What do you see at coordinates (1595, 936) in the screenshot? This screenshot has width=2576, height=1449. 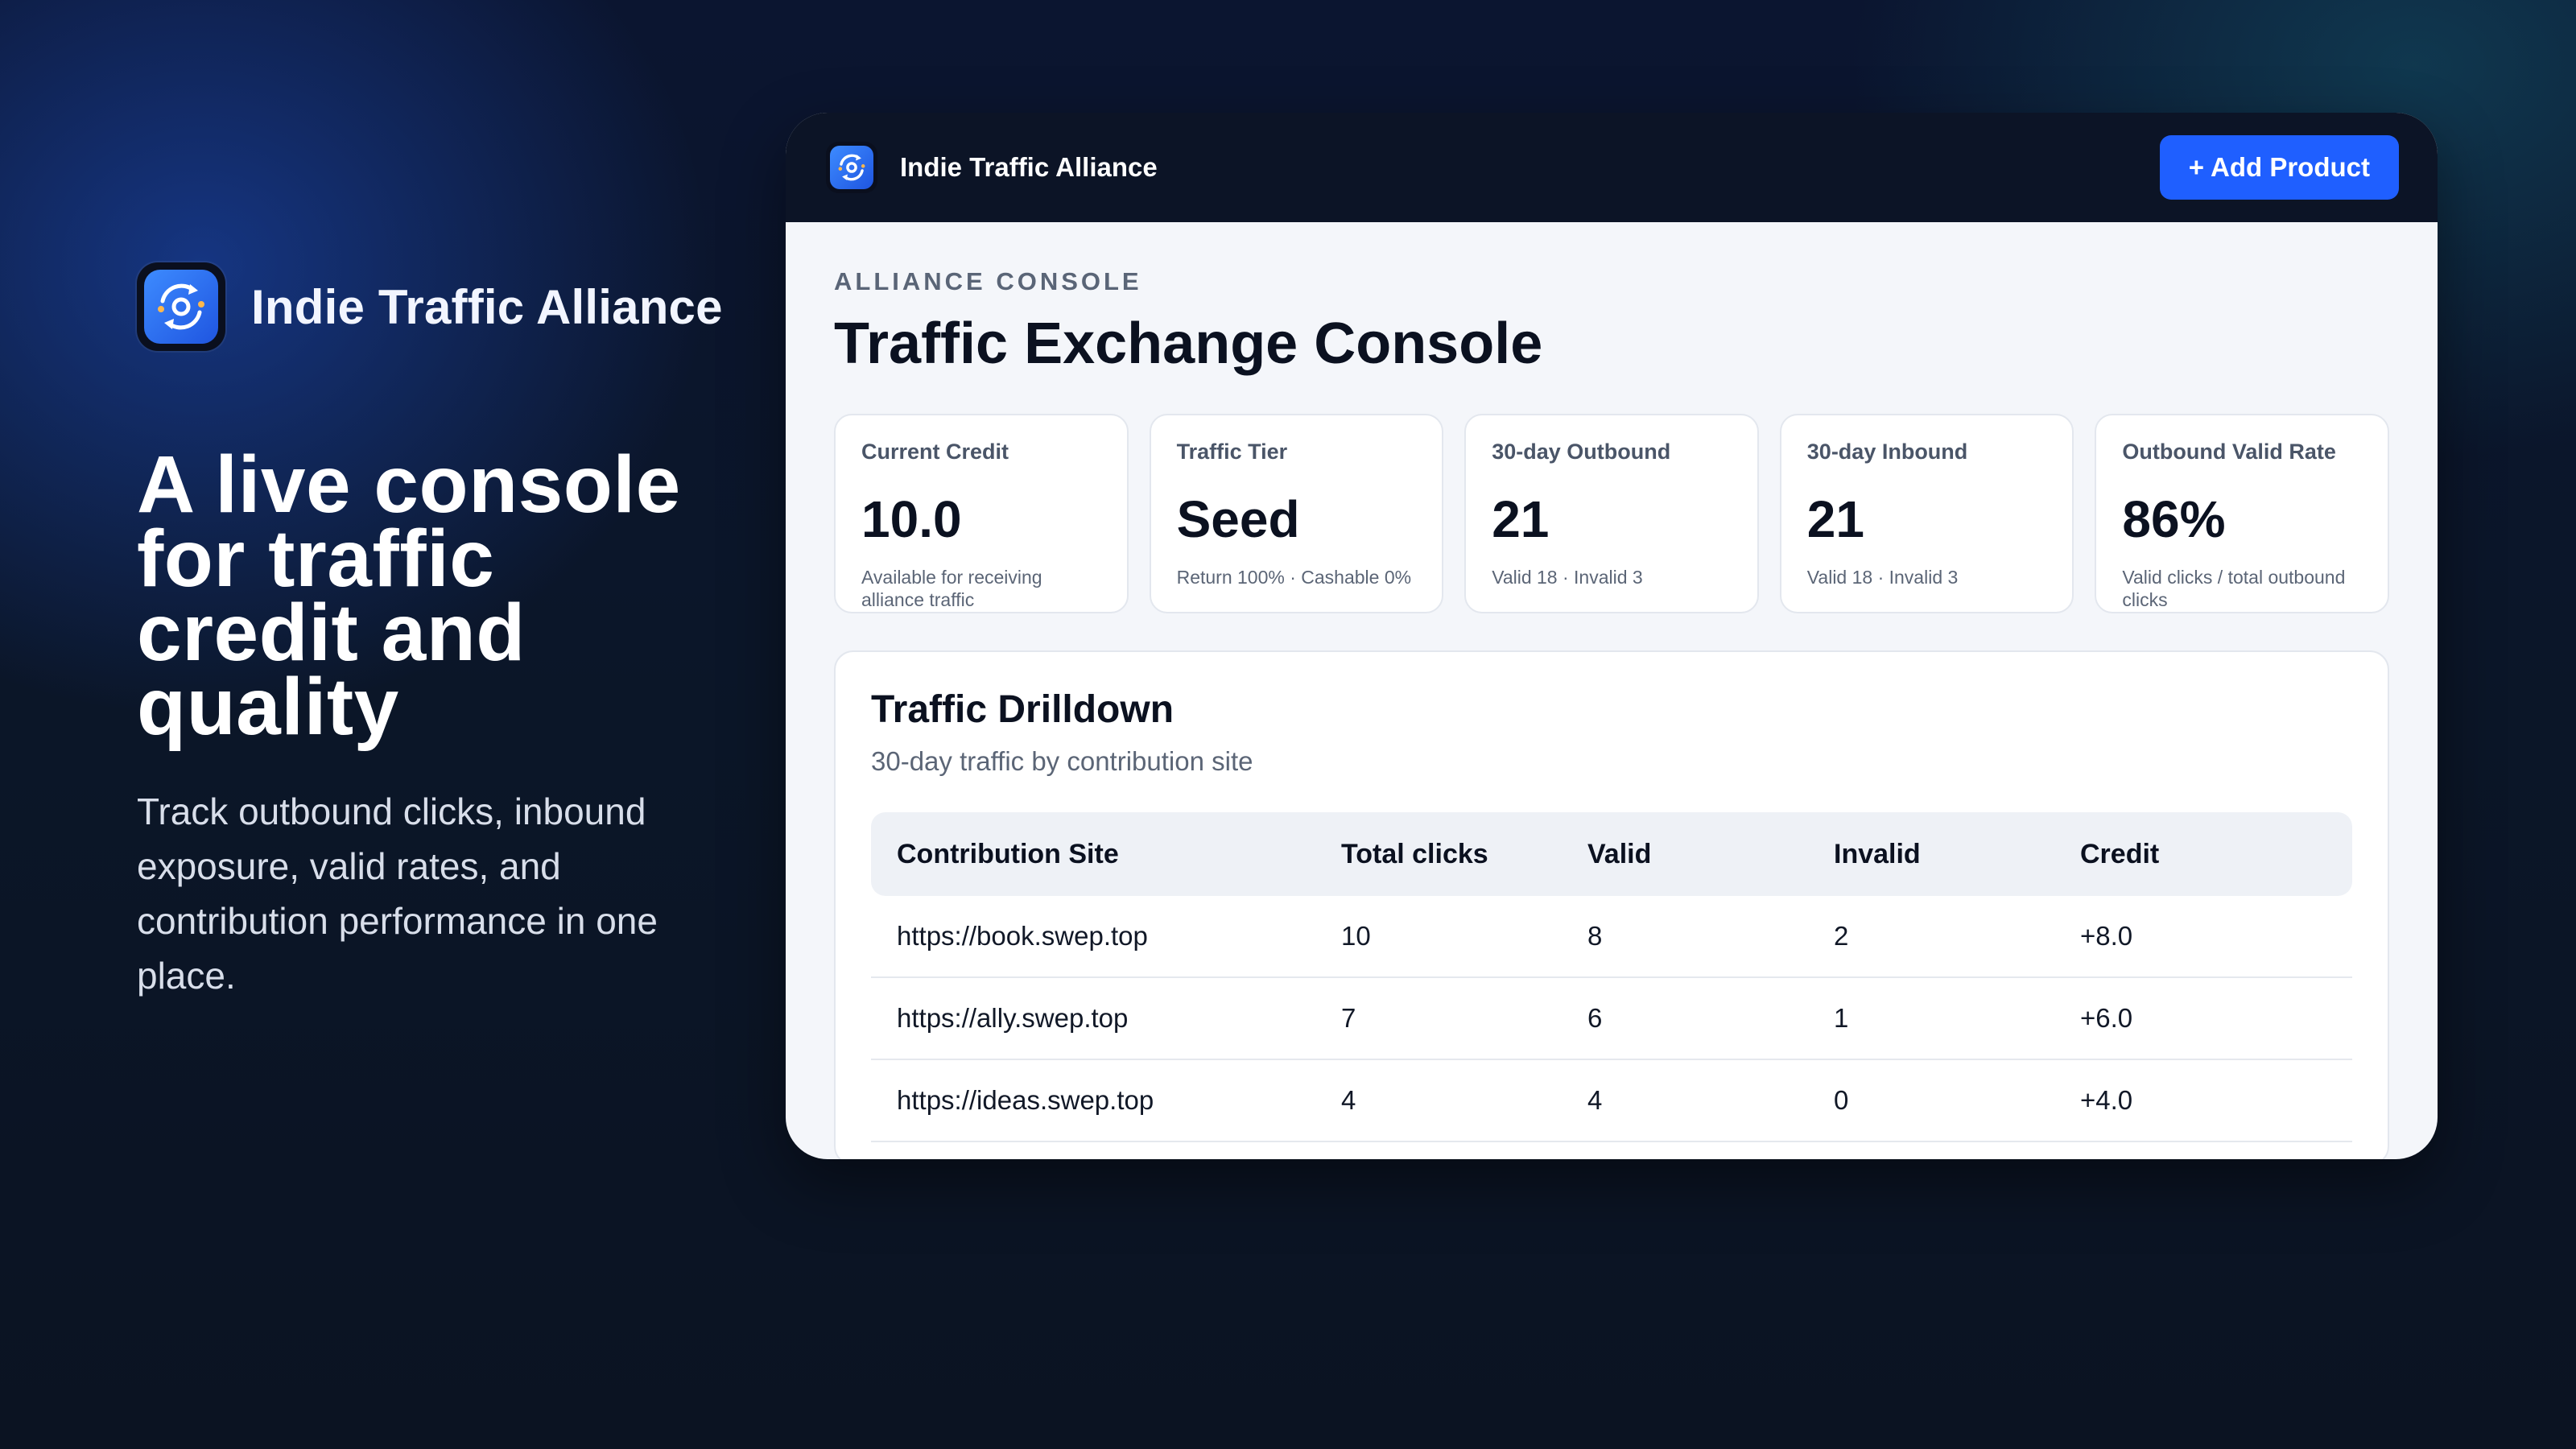 I see `valid-cell: 8` at bounding box center [1595, 936].